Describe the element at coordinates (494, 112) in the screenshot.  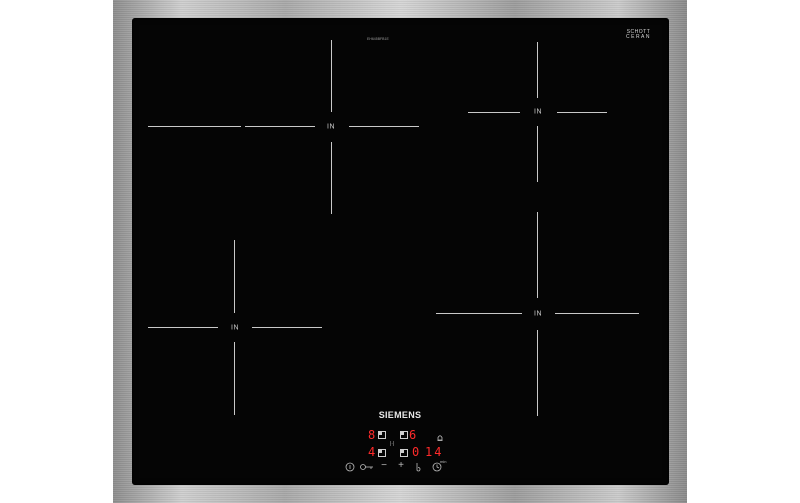
I see `zone-tr-mark-left` at that location.